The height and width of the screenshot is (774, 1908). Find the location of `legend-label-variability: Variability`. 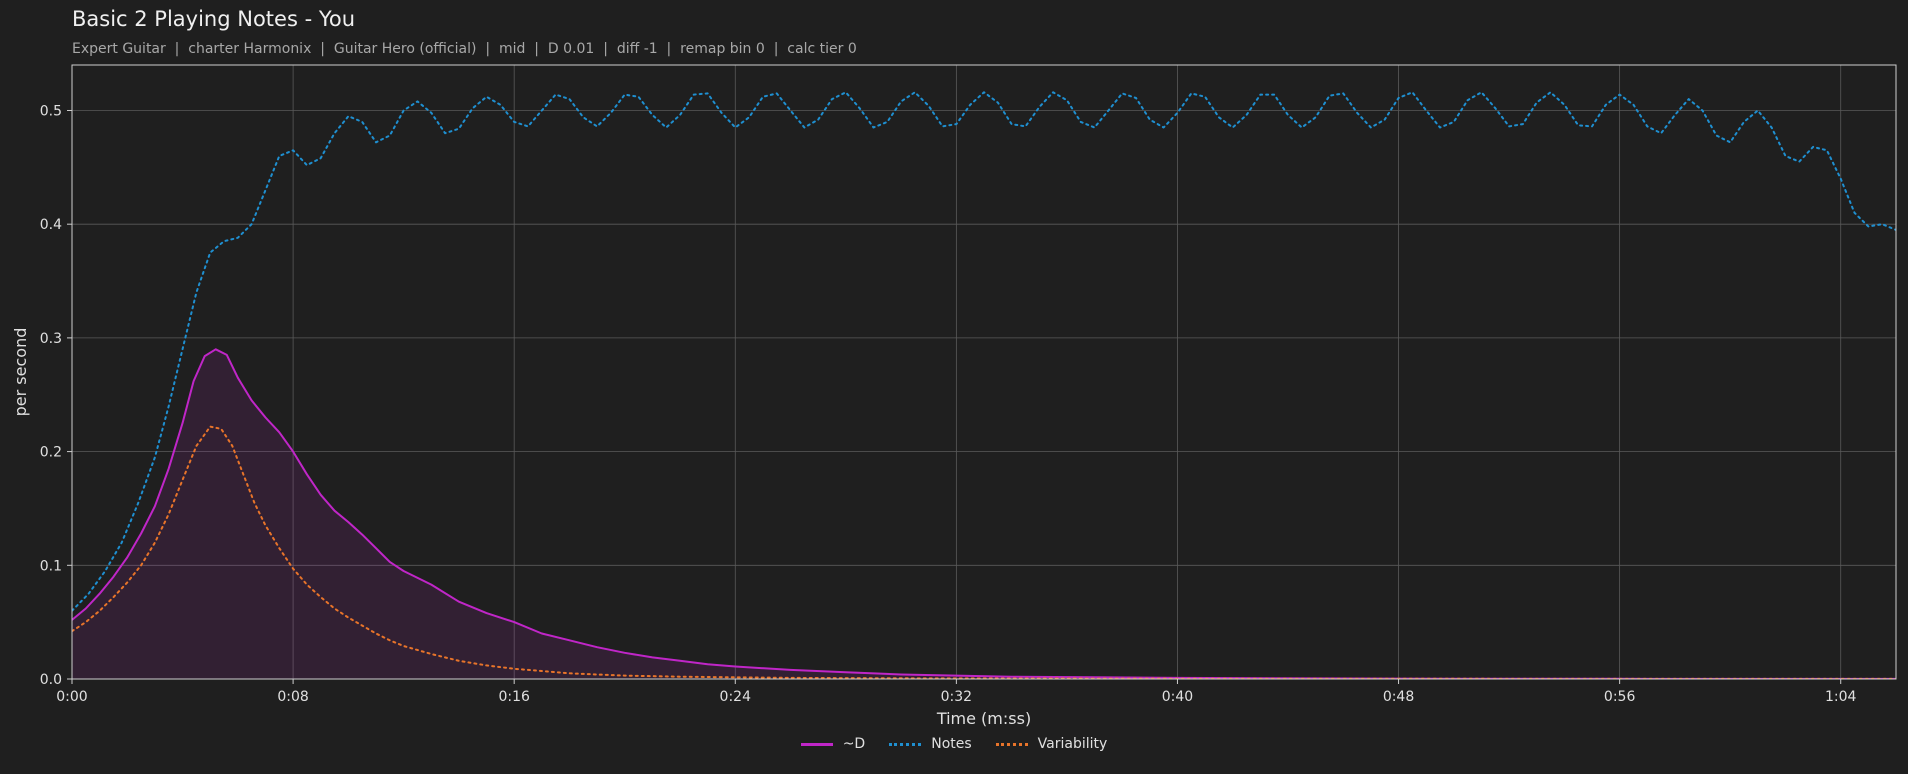

legend-label-variability: Variability is located at coordinates (1072, 744).